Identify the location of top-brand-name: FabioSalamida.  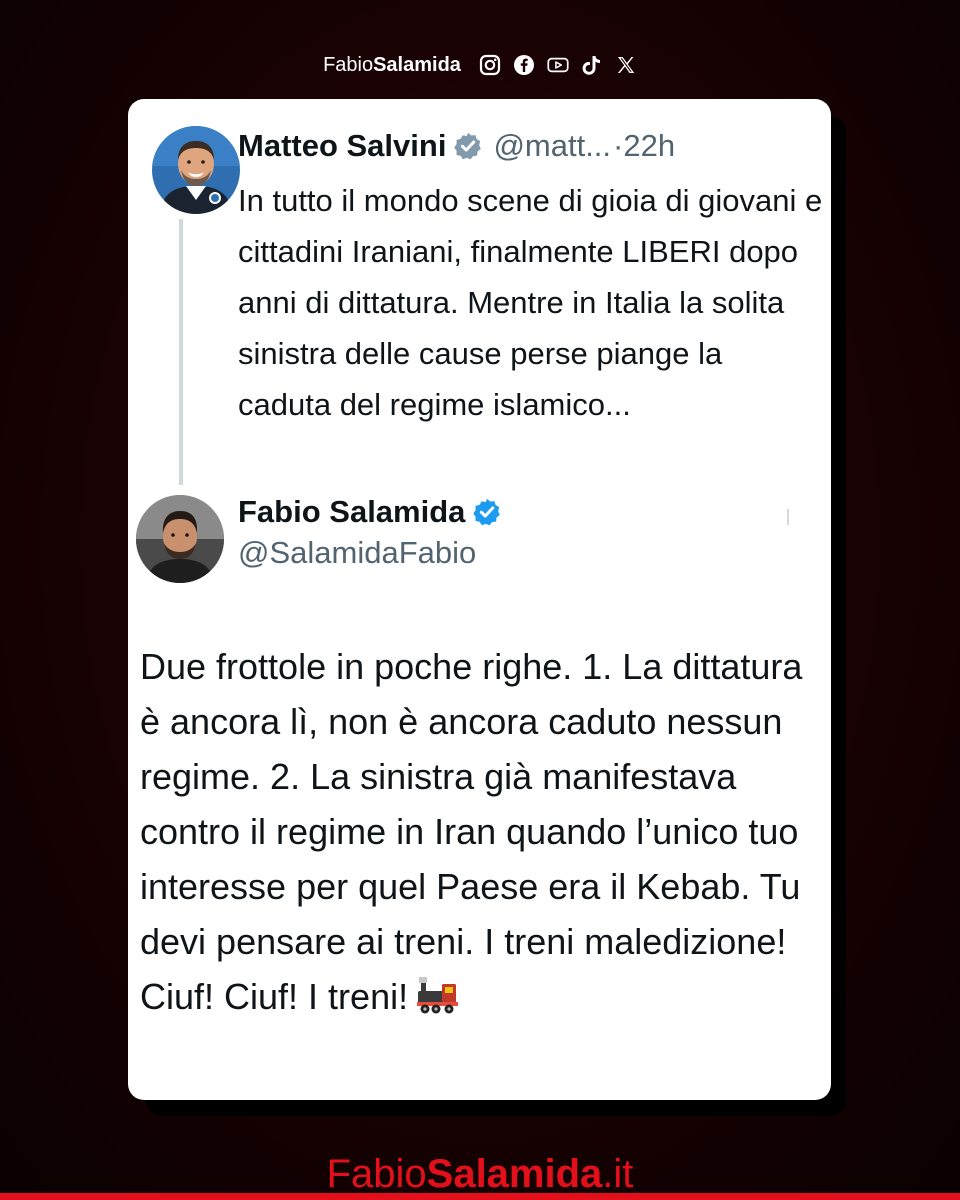
(392, 65).